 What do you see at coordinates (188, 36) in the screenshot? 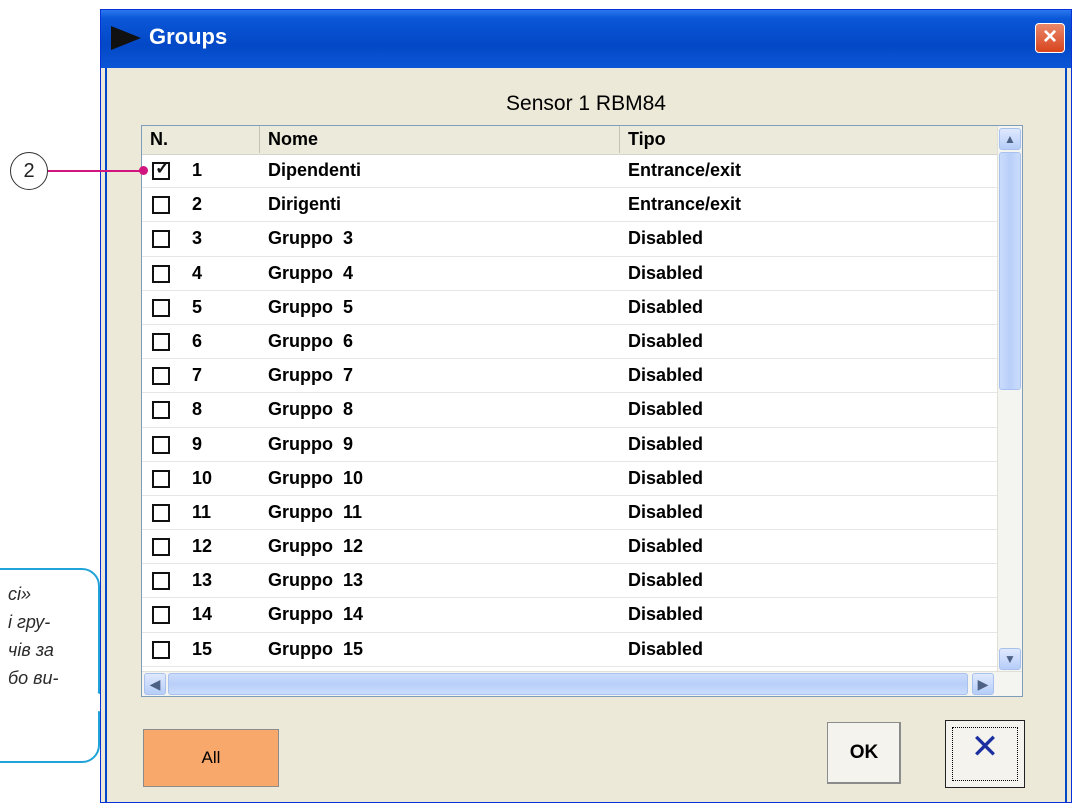
I see `window-title: Groups` at bounding box center [188, 36].